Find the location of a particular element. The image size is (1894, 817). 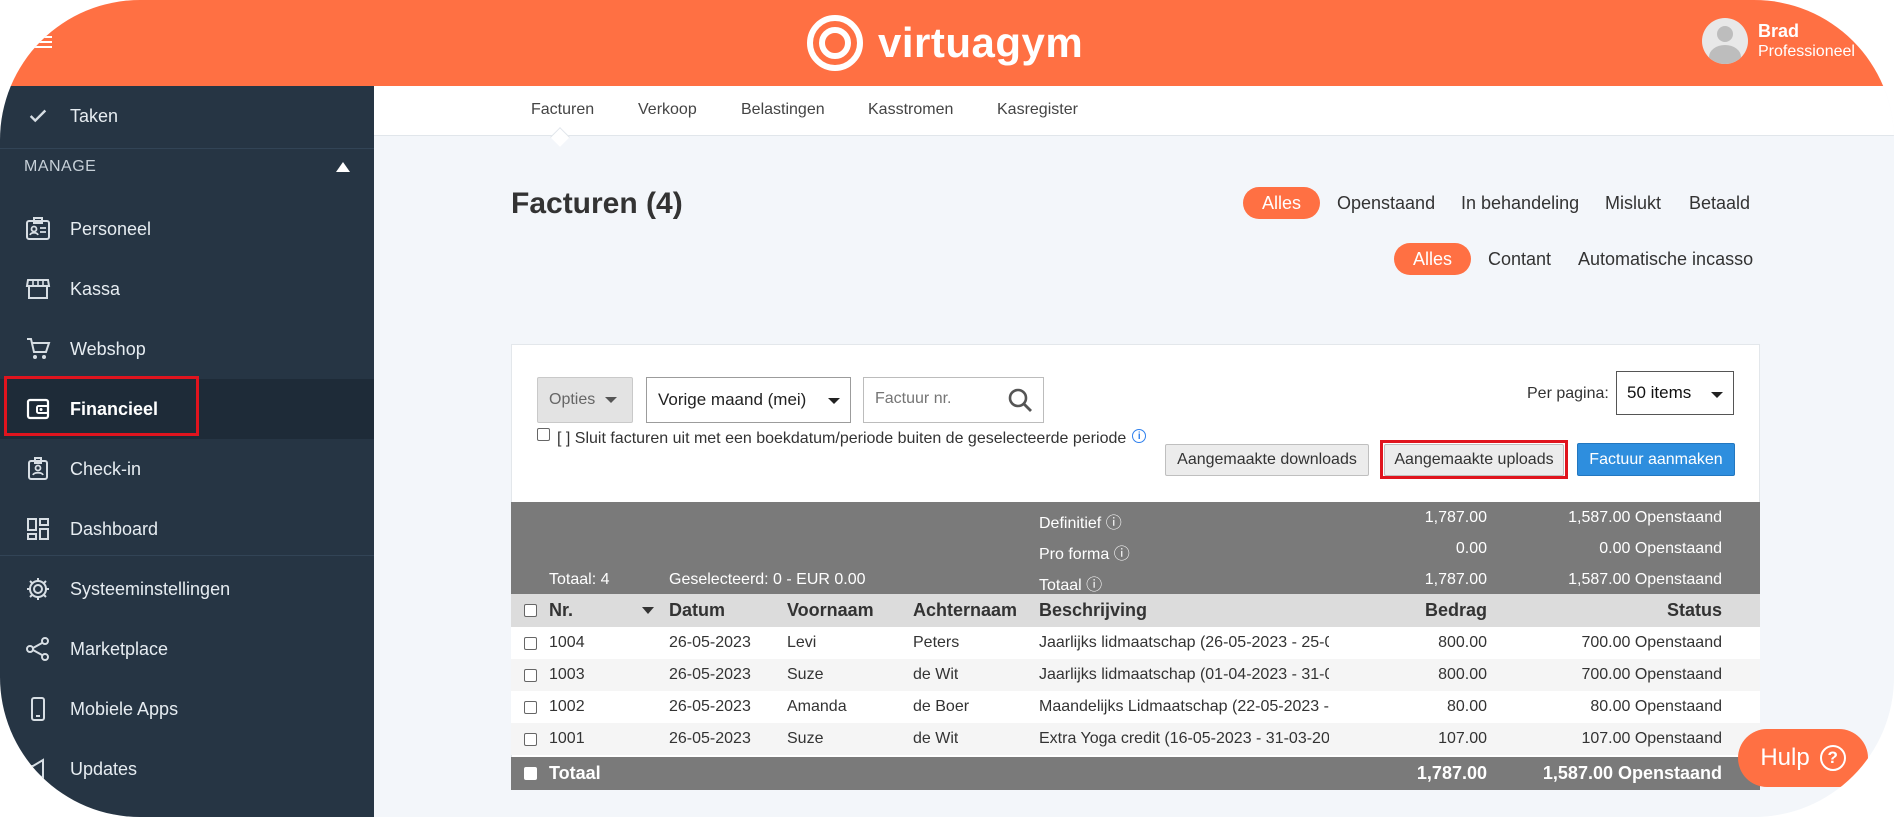

user-menu: Brad Professioneel is located at coordinates (1778, 41).